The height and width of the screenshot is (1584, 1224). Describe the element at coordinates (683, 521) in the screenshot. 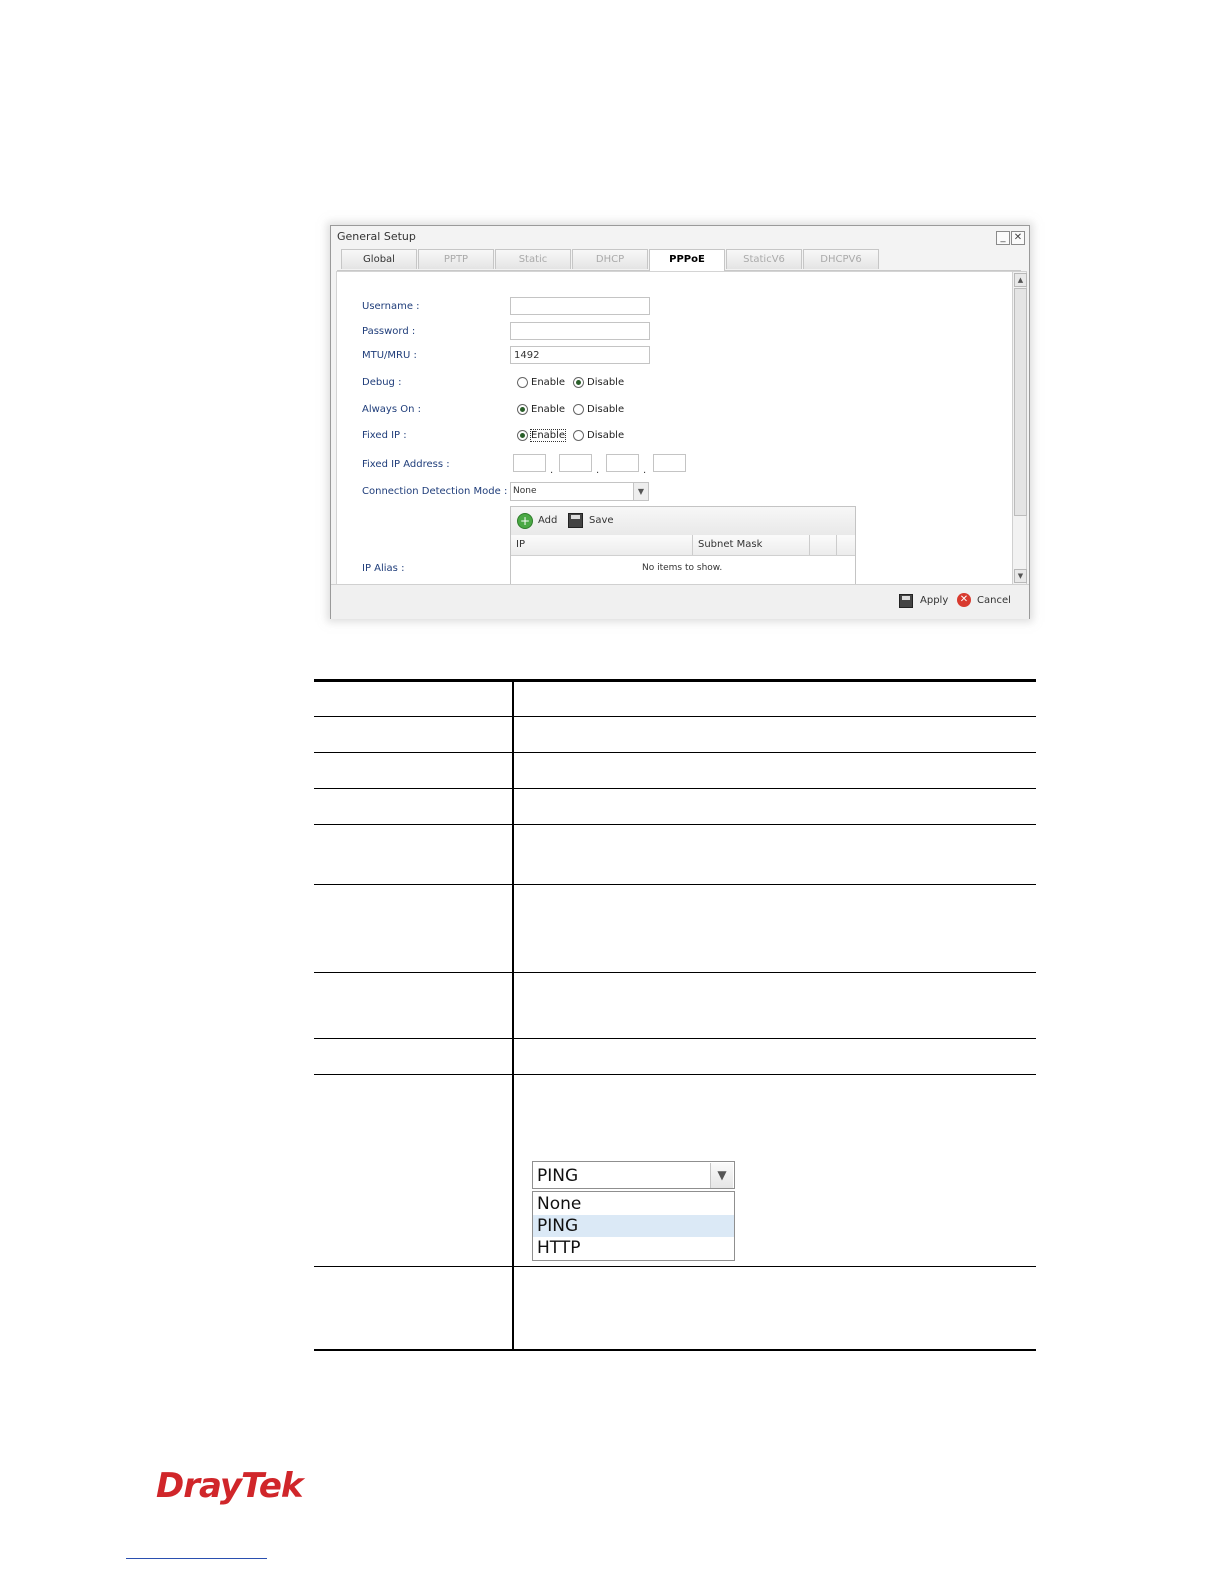

I see `grid-toolbar: + Add Save` at that location.